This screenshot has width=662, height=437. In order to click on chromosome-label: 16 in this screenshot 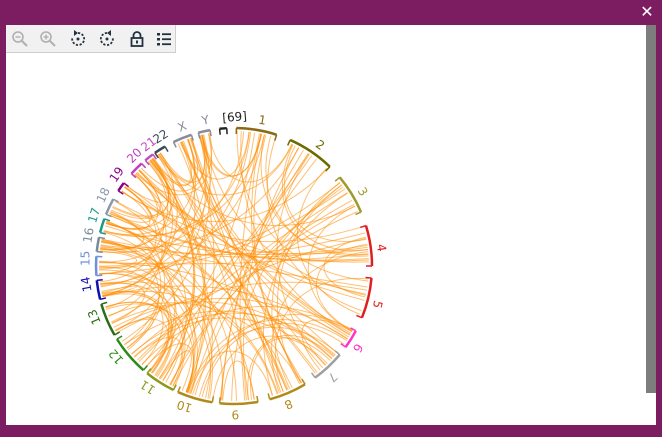, I will do `click(88, 235)`.